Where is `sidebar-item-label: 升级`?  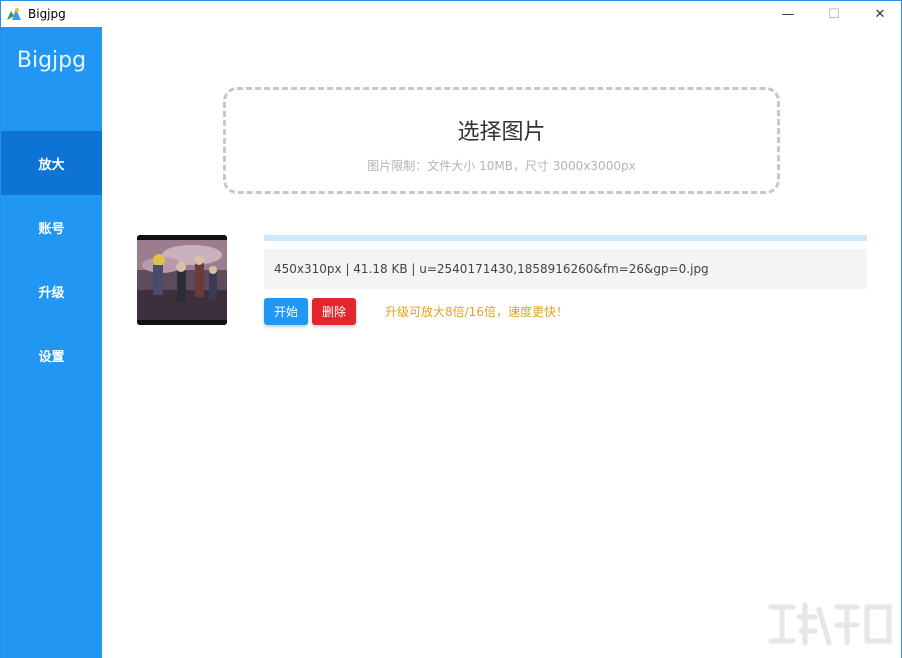
sidebar-item-label: 升级 is located at coordinates (51, 293).